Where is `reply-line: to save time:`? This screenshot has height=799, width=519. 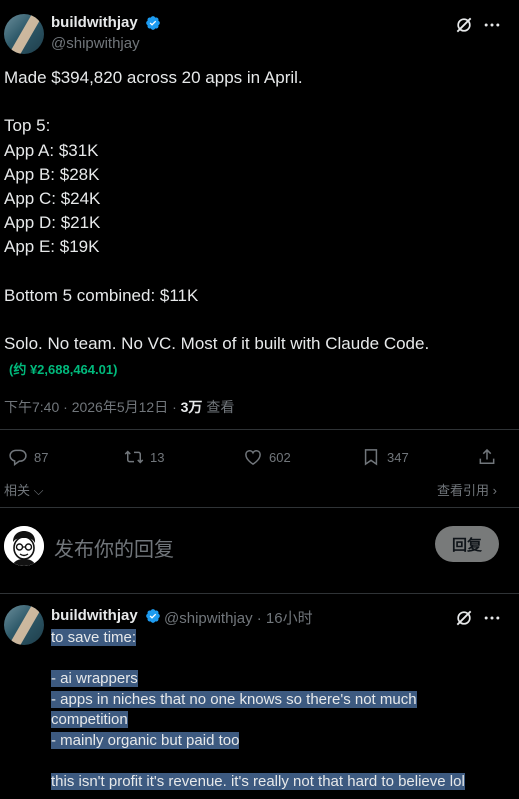 reply-line: to save time: is located at coordinates (94, 637).